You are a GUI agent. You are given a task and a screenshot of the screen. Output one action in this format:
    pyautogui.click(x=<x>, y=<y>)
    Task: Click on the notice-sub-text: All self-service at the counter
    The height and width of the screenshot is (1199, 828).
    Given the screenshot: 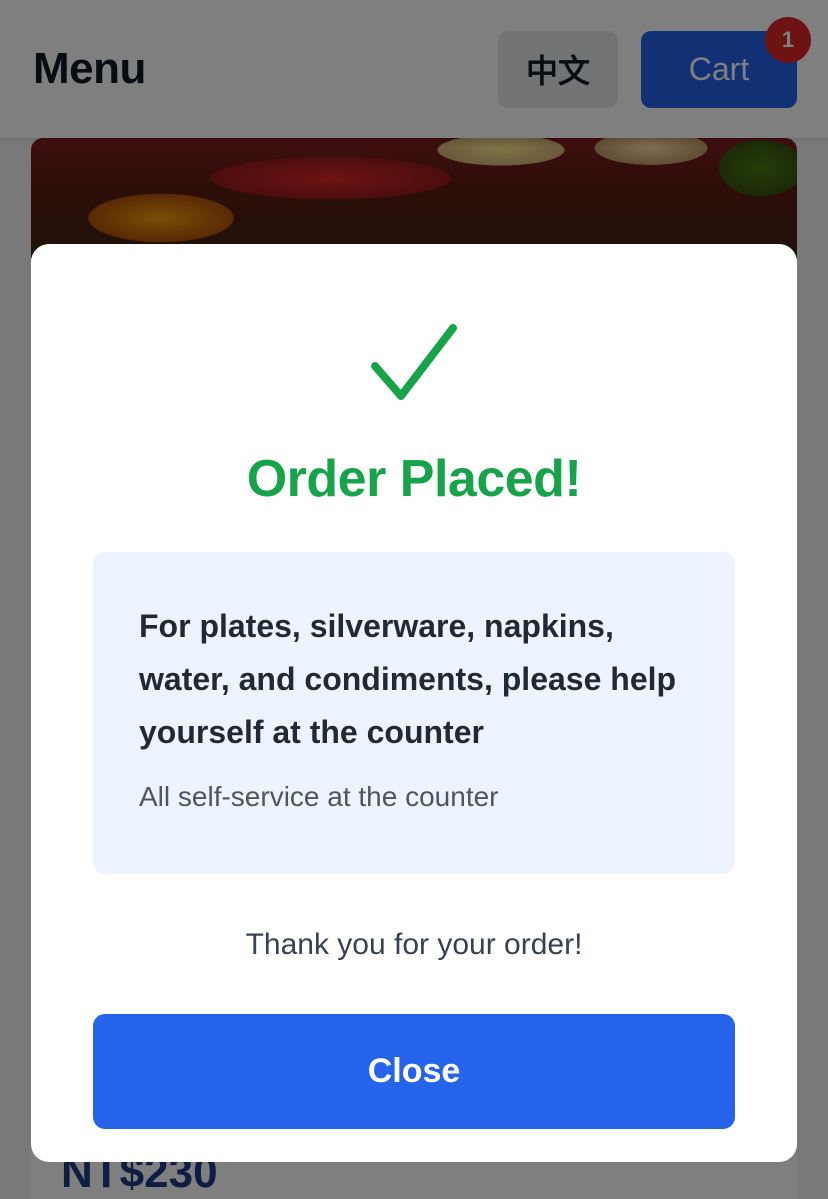 What is the action you would take?
    pyautogui.click(x=319, y=796)
    